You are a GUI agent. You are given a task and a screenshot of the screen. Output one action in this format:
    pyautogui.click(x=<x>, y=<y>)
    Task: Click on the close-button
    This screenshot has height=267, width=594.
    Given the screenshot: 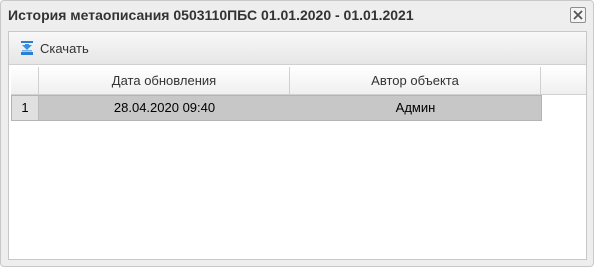 What is the action you would take?
    pyautogui.click(x=578, y=15)
    